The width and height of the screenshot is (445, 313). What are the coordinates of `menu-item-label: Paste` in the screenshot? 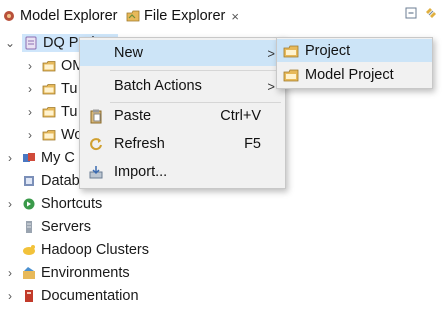 It's located at (133, 116).